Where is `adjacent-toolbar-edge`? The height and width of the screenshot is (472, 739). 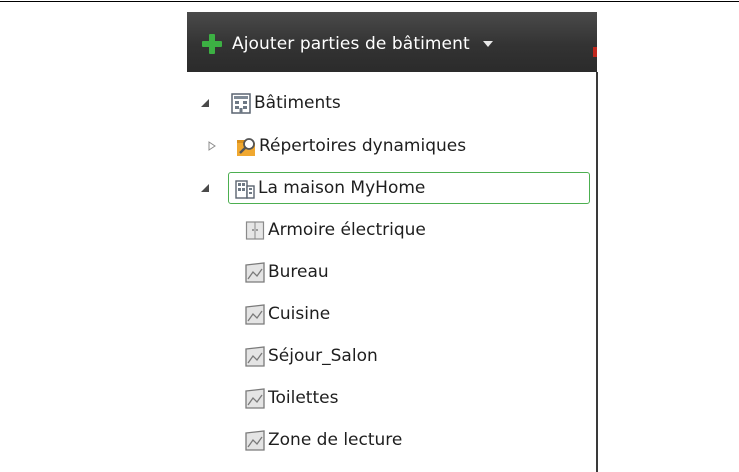 adjacent-toolbar-edge is located at coordinates (595, 52).